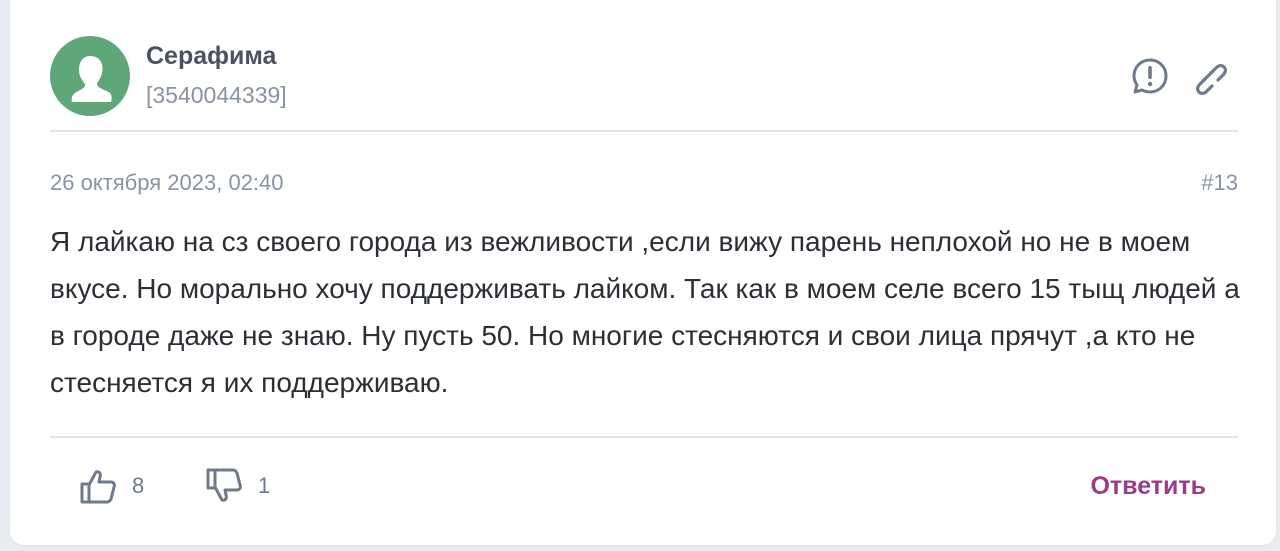 The image size is (1280, 551). What do you see at coordinates (644, 437) in the screenshot?
I see `footer-divider` at bounding box center [644, 437].